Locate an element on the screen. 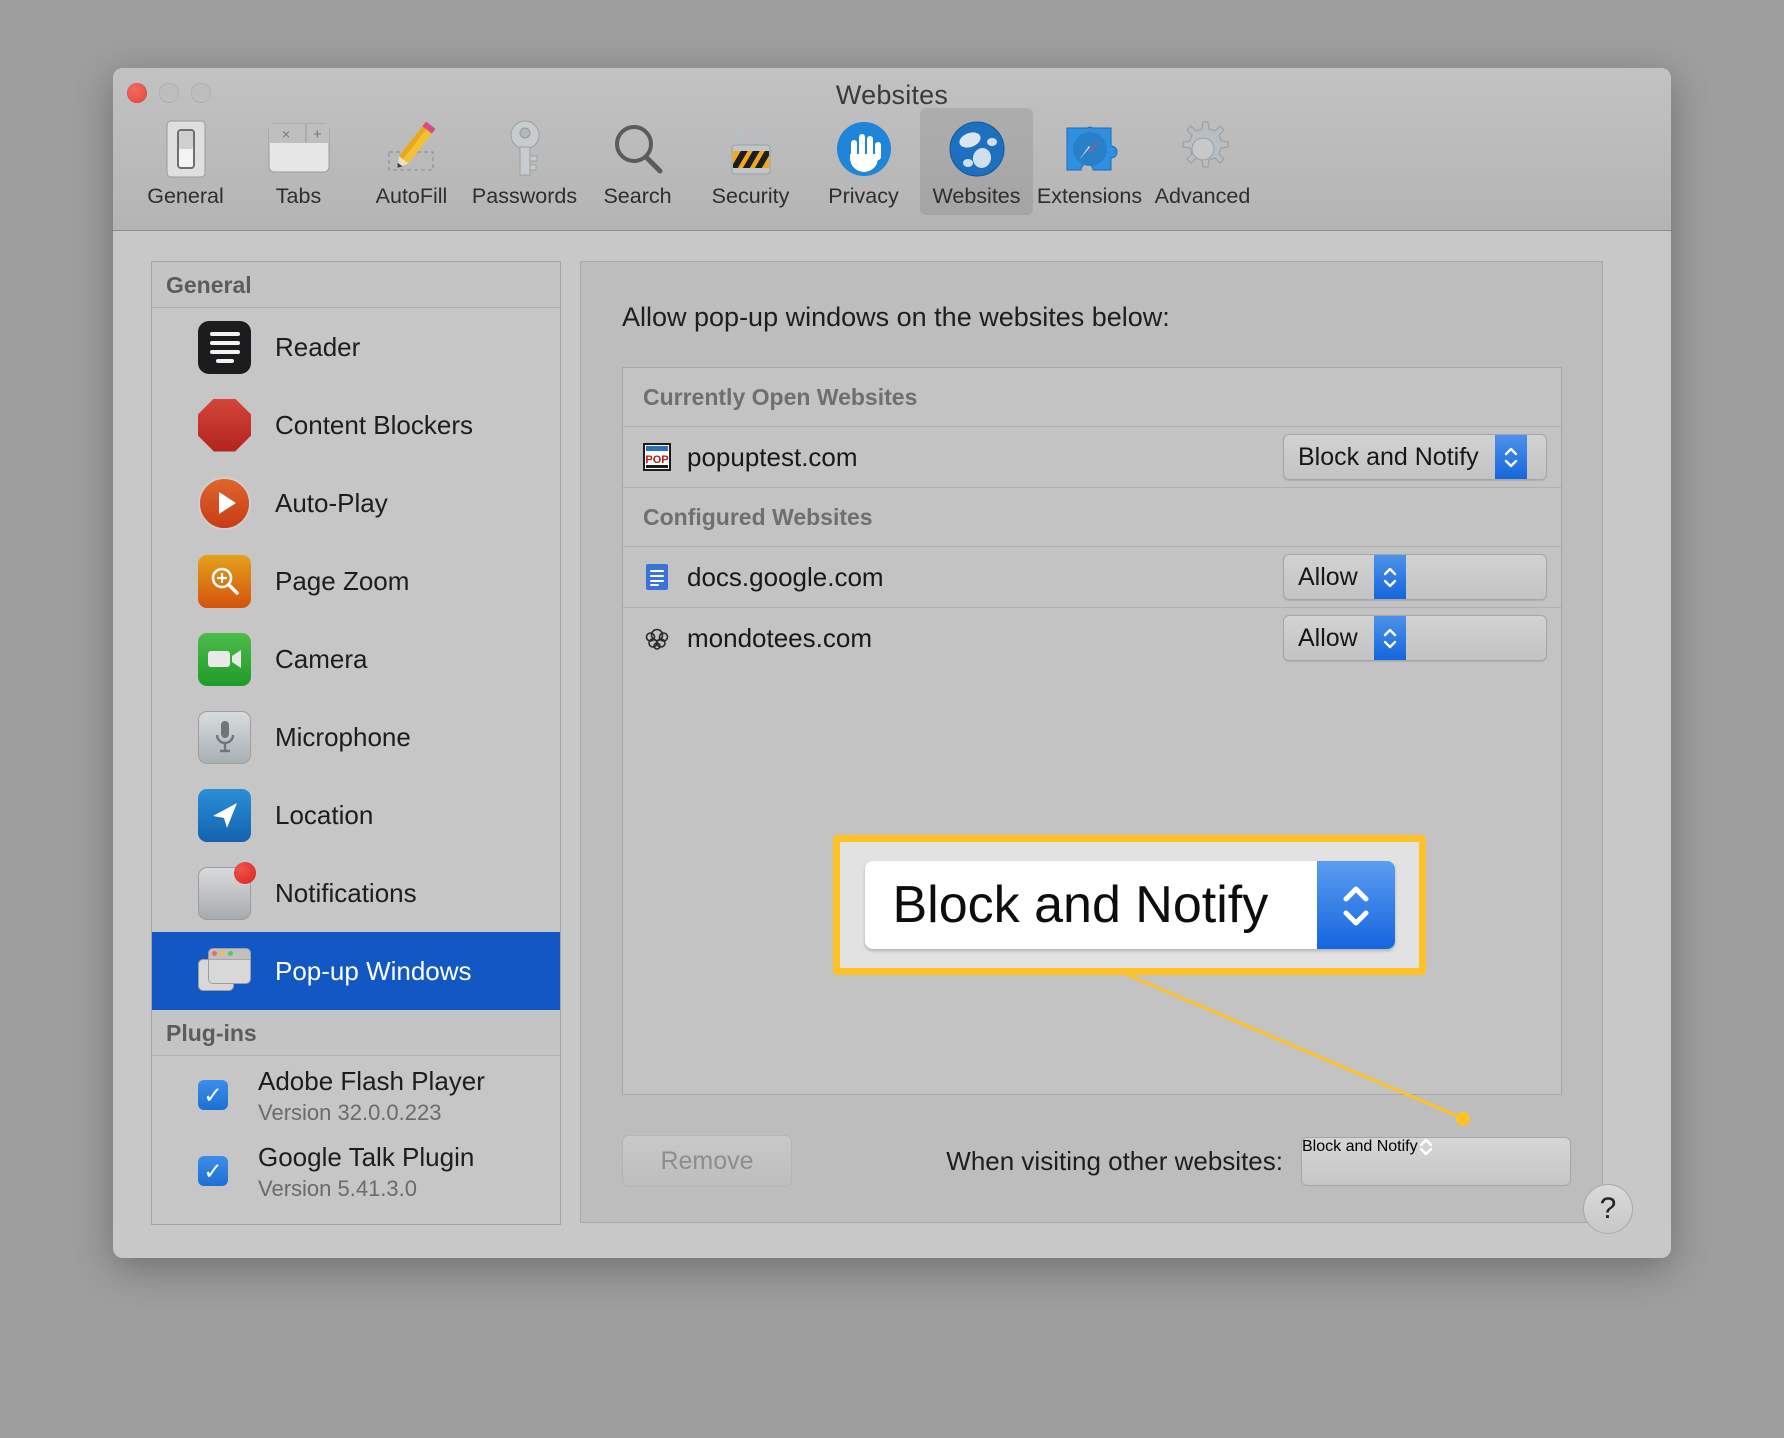 This screenshot has height=1438, width=1784. sidebar-item-label: Reader is located at coordinates (318, 346).